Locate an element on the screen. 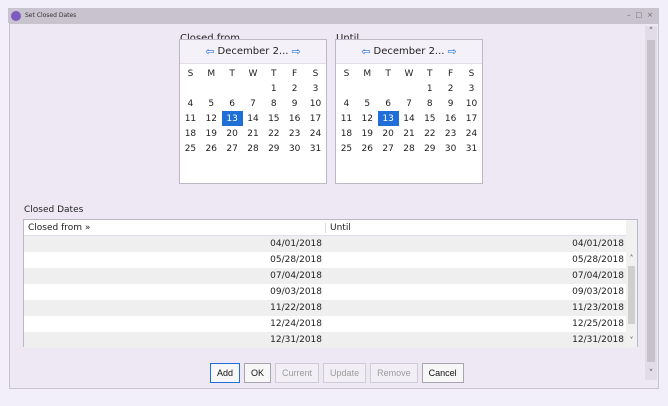 This screenshot has height=406, width=668. remove-button: Remove is located at coordinates (394, 373).